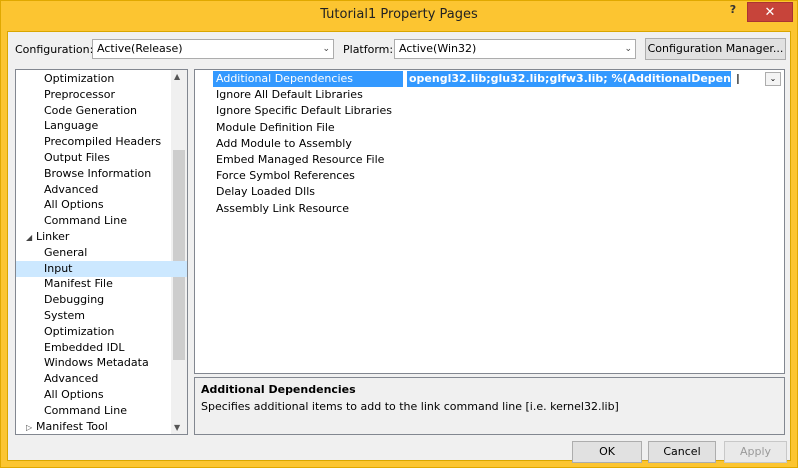 Image resolution: width=800 pixels, height=470 pixels. I want to click on tree-item-label: Browse Information, so click(98, 173).